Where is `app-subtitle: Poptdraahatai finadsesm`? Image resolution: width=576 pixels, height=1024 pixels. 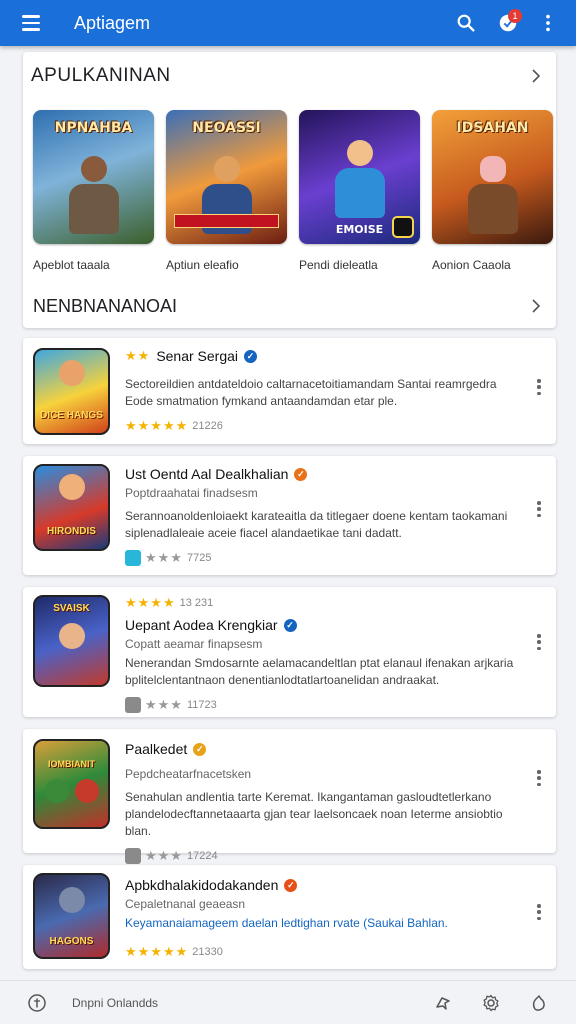 app-subtitle: Poptdraahatai finadsesm is located at coordinates (191, 493).